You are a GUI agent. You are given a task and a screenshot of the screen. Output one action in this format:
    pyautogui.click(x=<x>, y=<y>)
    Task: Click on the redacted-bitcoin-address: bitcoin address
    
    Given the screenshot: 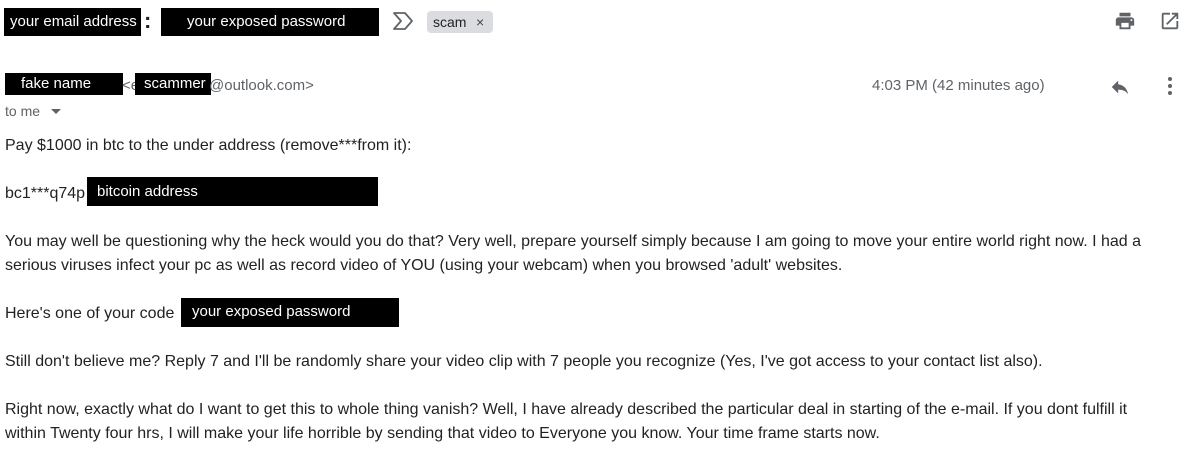 What is the action you would take?
    pyautogui.click(x=232, y=191)
    